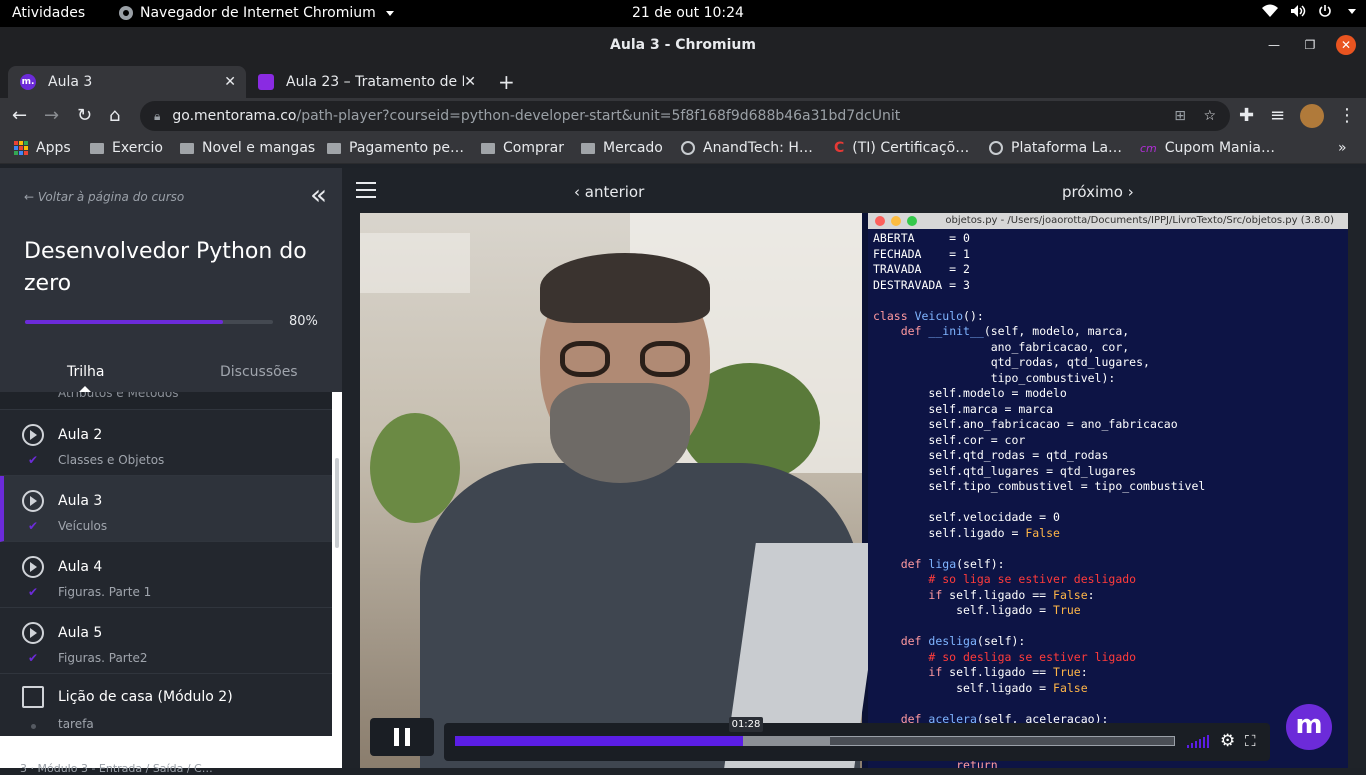 This screenshot has width=1366, height=775. Describe the element at coordinates (402, 737) in the screenshot. I see `pause-button` at that location.